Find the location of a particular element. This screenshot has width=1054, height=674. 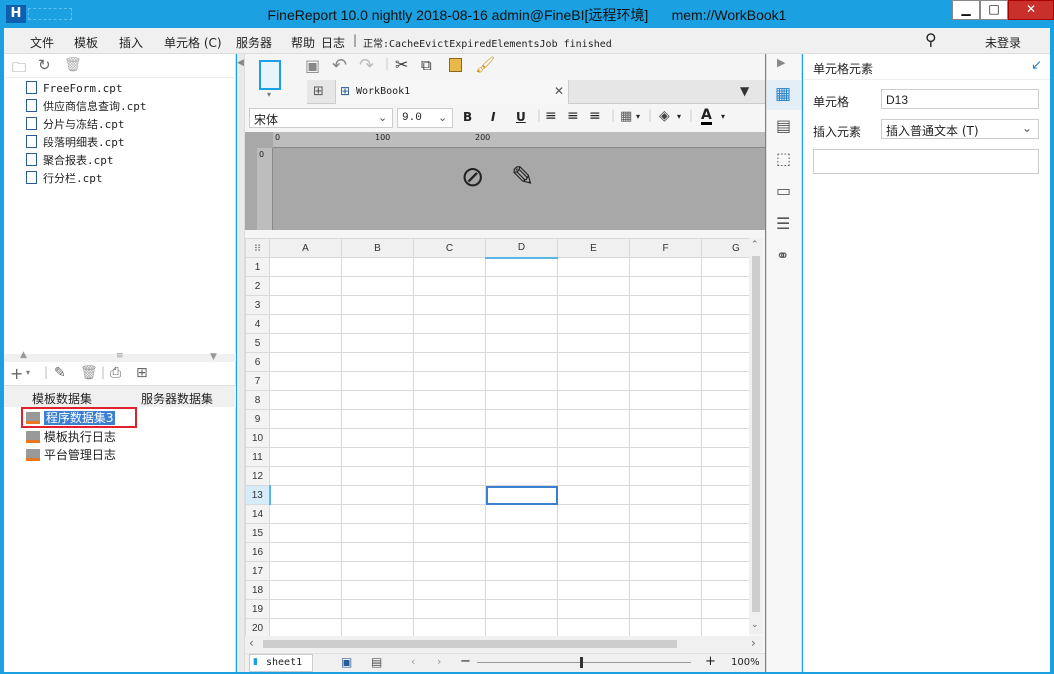

dataset-item: 模板执行日志 is located at coordinates (71, 437).